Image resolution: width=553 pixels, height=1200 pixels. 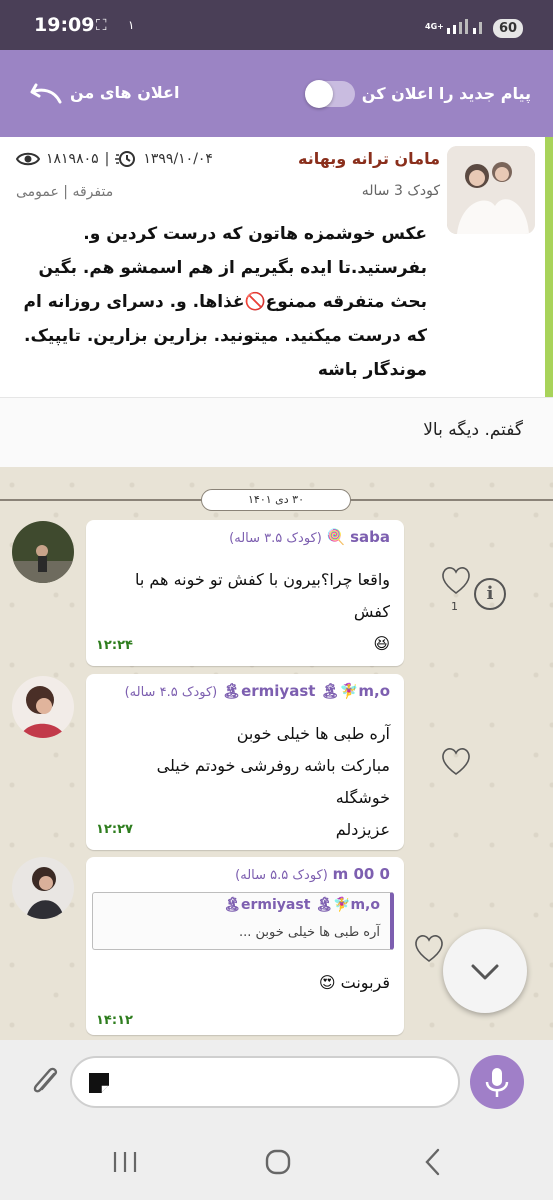 I want to click on message-input, so click(x=282, y=1083).